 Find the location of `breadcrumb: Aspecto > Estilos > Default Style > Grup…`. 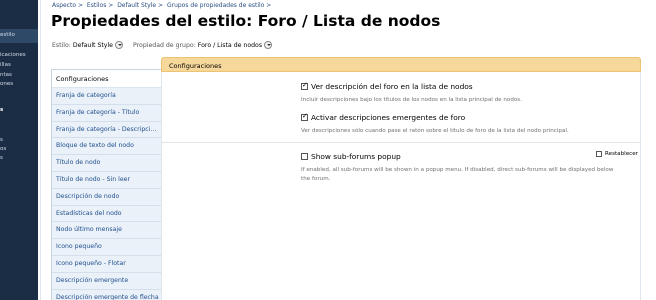

breadcrumb: Aspecto > Estilos > Default Style > Grup… is located at coordinates (162, 5).